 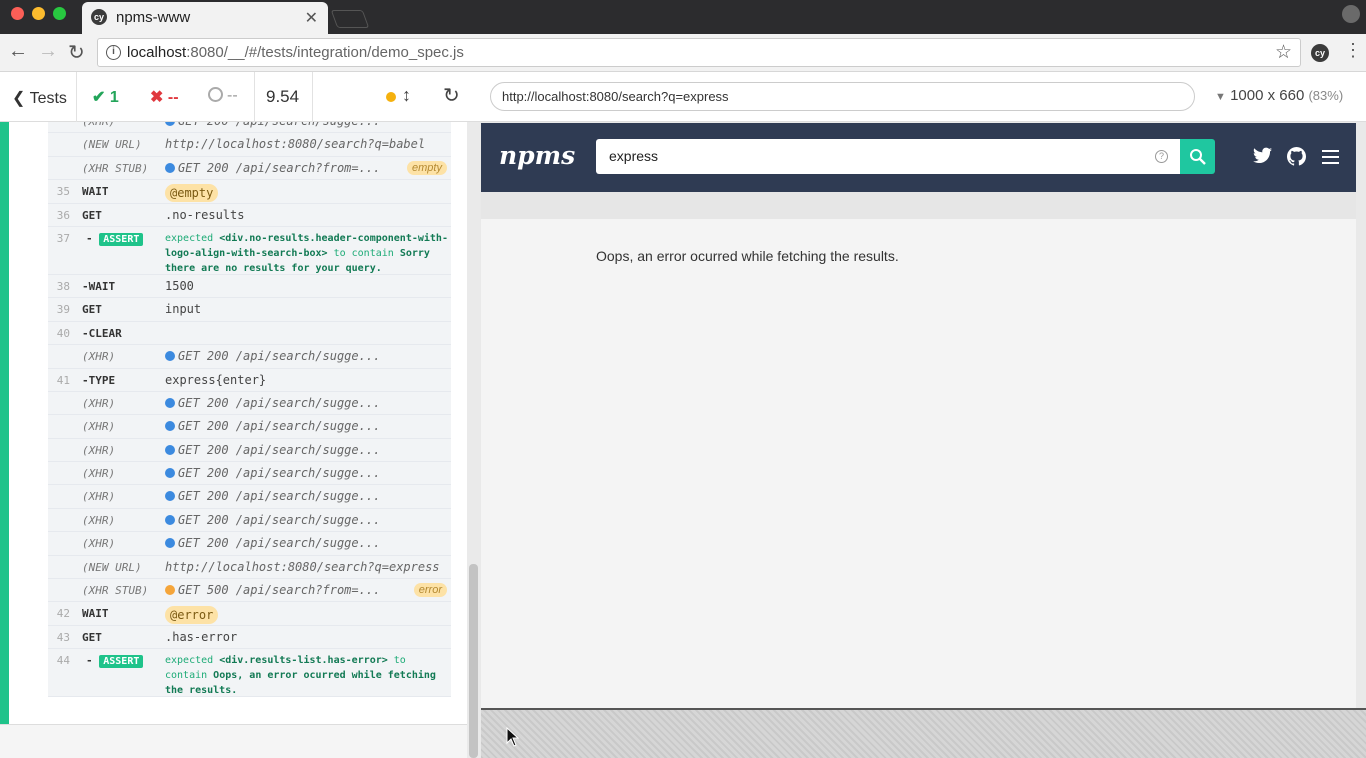 I want to click on search-button, so click(x=1197, y=156).